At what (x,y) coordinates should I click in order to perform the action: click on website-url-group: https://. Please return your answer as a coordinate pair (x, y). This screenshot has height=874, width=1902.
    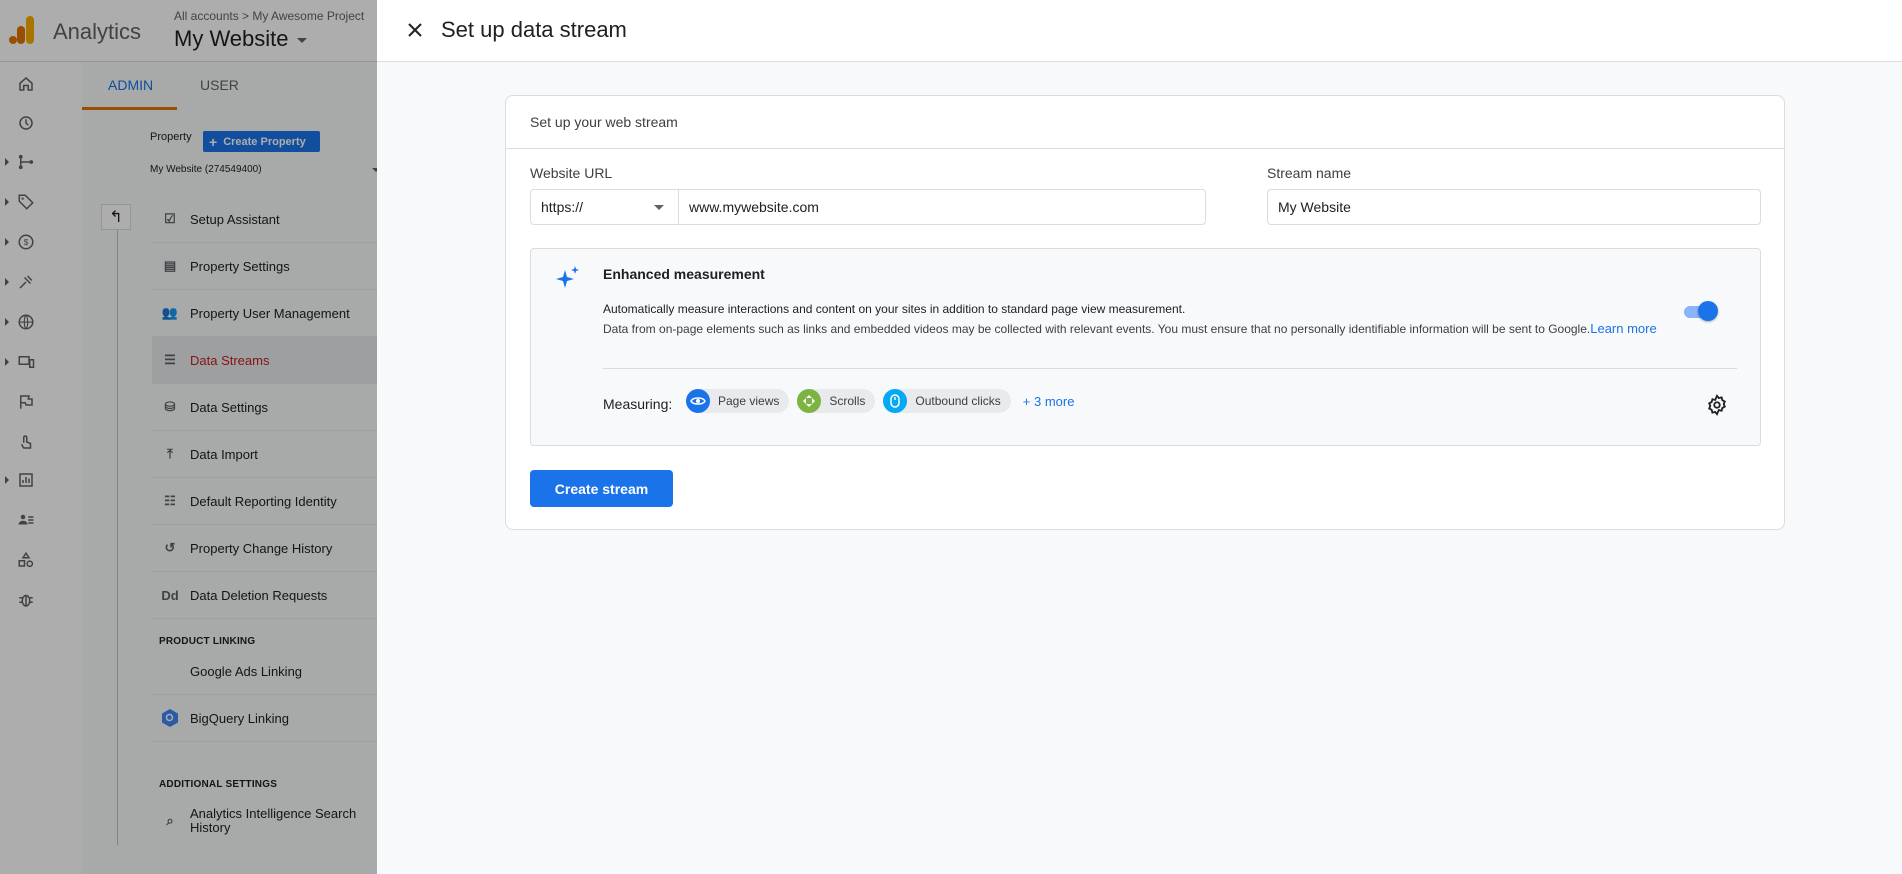
    Looking at the image, I should click on (868, 207).